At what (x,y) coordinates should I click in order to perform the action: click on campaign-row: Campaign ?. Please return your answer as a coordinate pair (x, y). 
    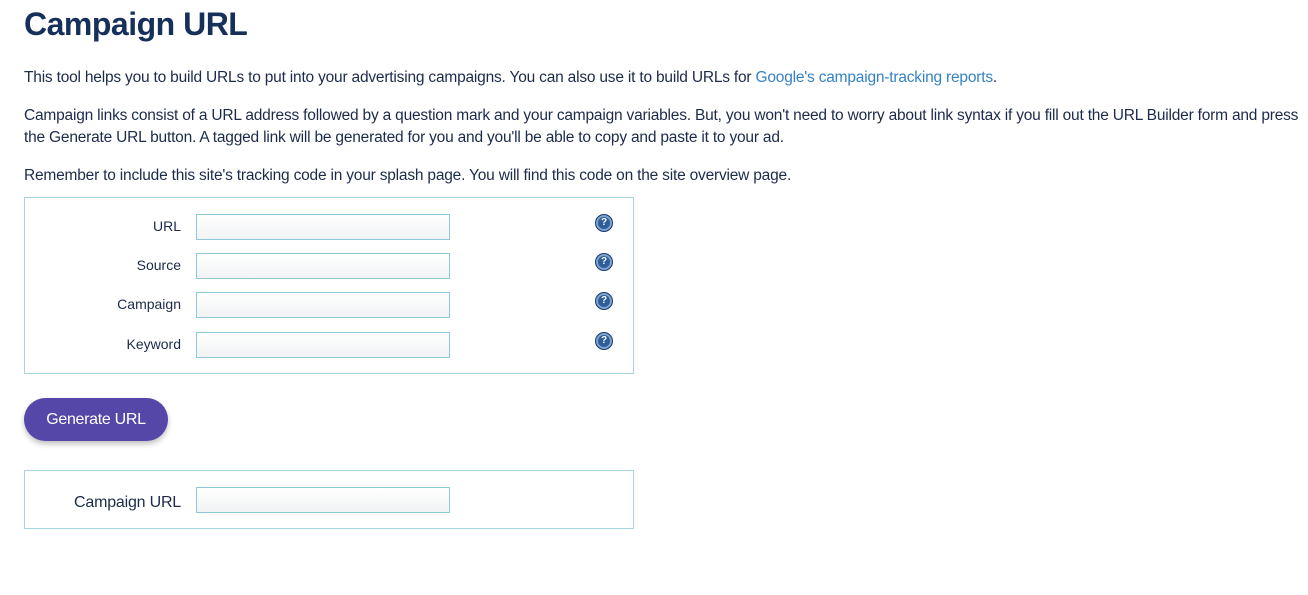
    Looking at the image, I should click on (329, 305).